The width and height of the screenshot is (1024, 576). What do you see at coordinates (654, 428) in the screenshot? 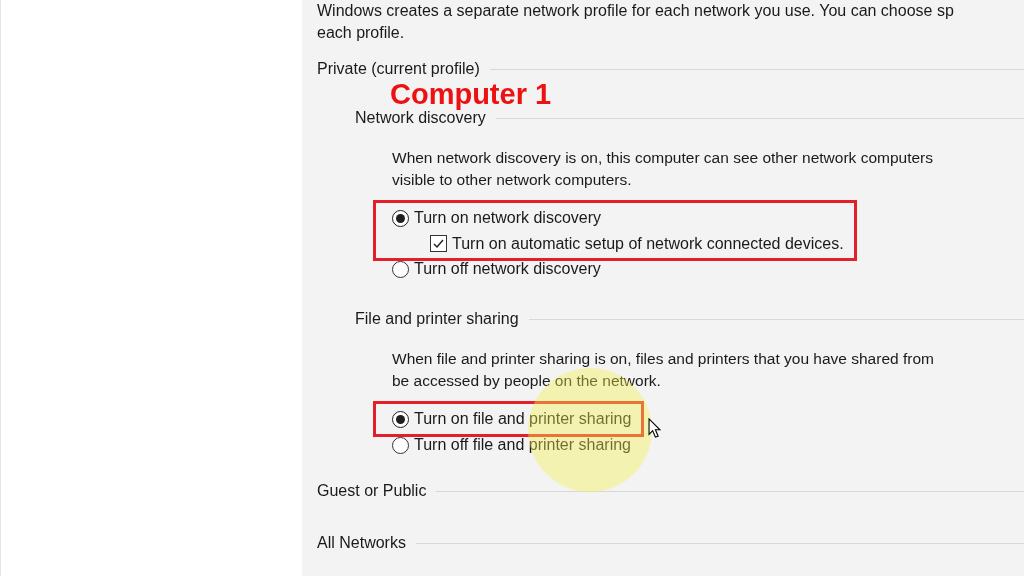
I see `cursor-icon` at bounding box center [654, 428].